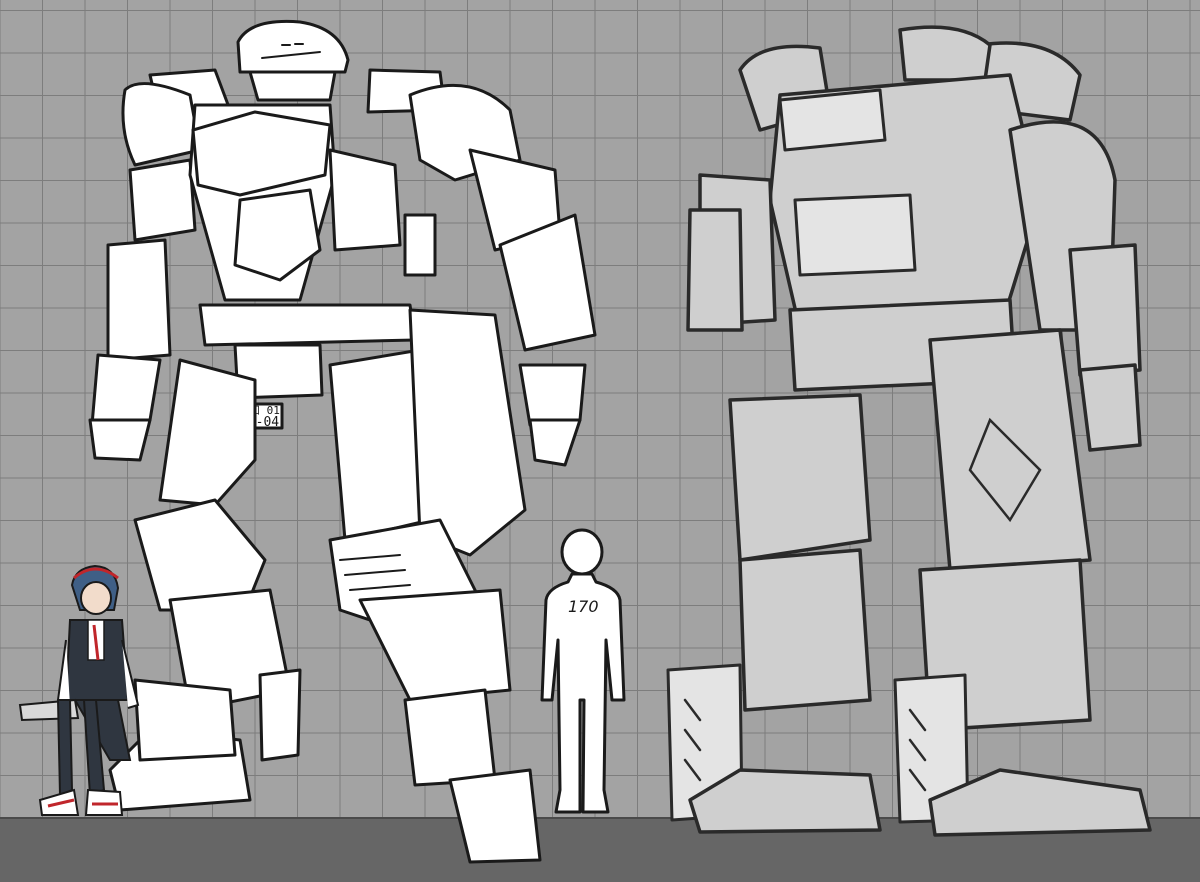  Describe the element at coordinates (120, 440) in the screenshot. I see `mech-hand-left` at that location.